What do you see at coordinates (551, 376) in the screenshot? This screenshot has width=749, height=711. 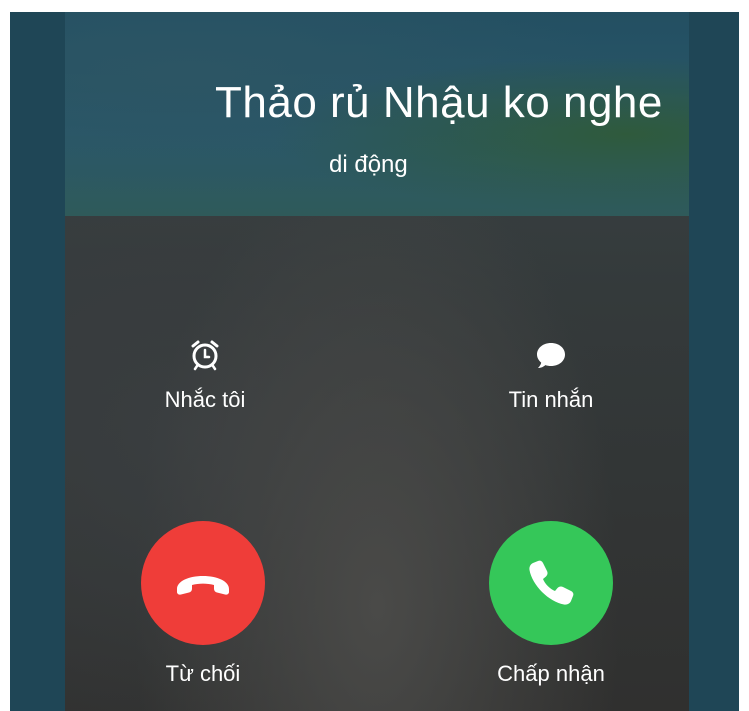 I see `message-button: Tin nhắn` at bounding box center [551, 376].